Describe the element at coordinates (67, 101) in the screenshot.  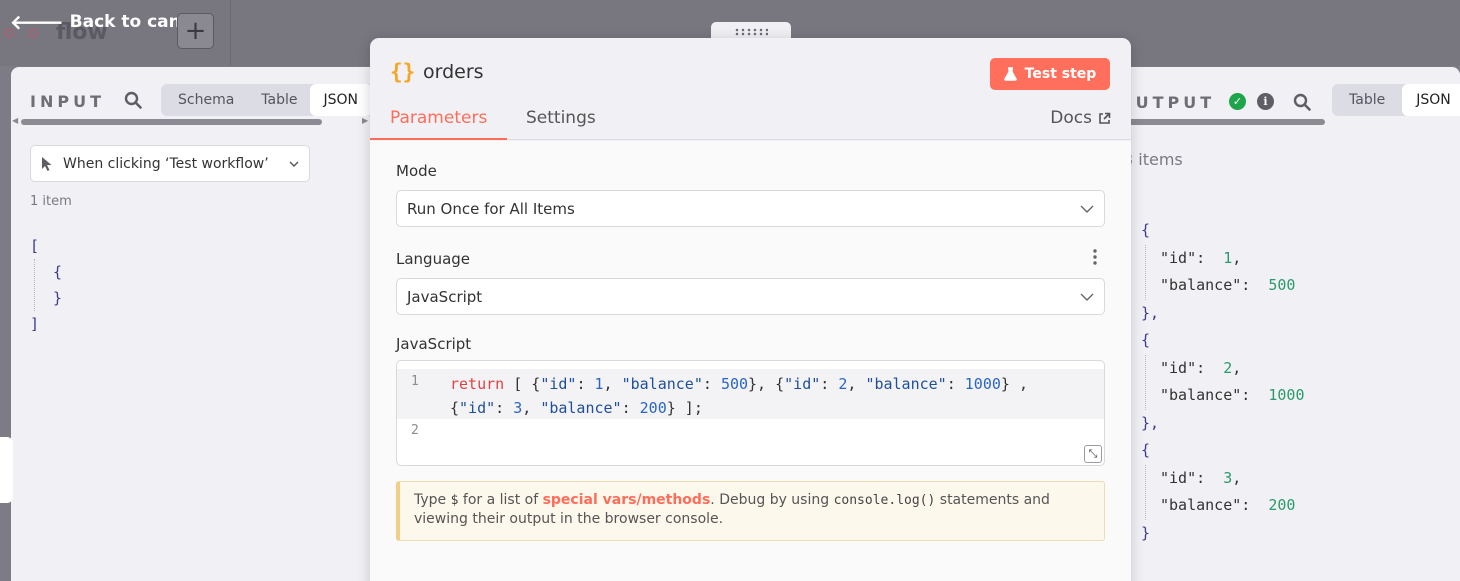
I see `input-panel-title: INPUT` at that location.